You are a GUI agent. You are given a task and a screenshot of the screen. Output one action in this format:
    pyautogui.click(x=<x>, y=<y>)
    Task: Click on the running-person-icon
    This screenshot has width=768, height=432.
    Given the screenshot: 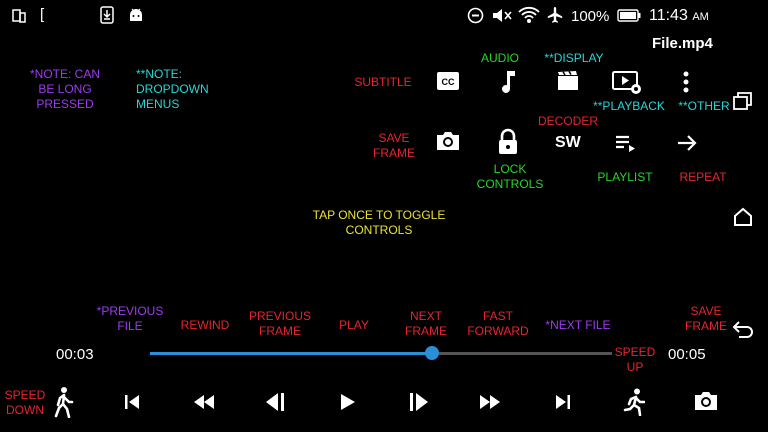 What is the action you would take?
    pyautogui.click(x=634, y=402)
    